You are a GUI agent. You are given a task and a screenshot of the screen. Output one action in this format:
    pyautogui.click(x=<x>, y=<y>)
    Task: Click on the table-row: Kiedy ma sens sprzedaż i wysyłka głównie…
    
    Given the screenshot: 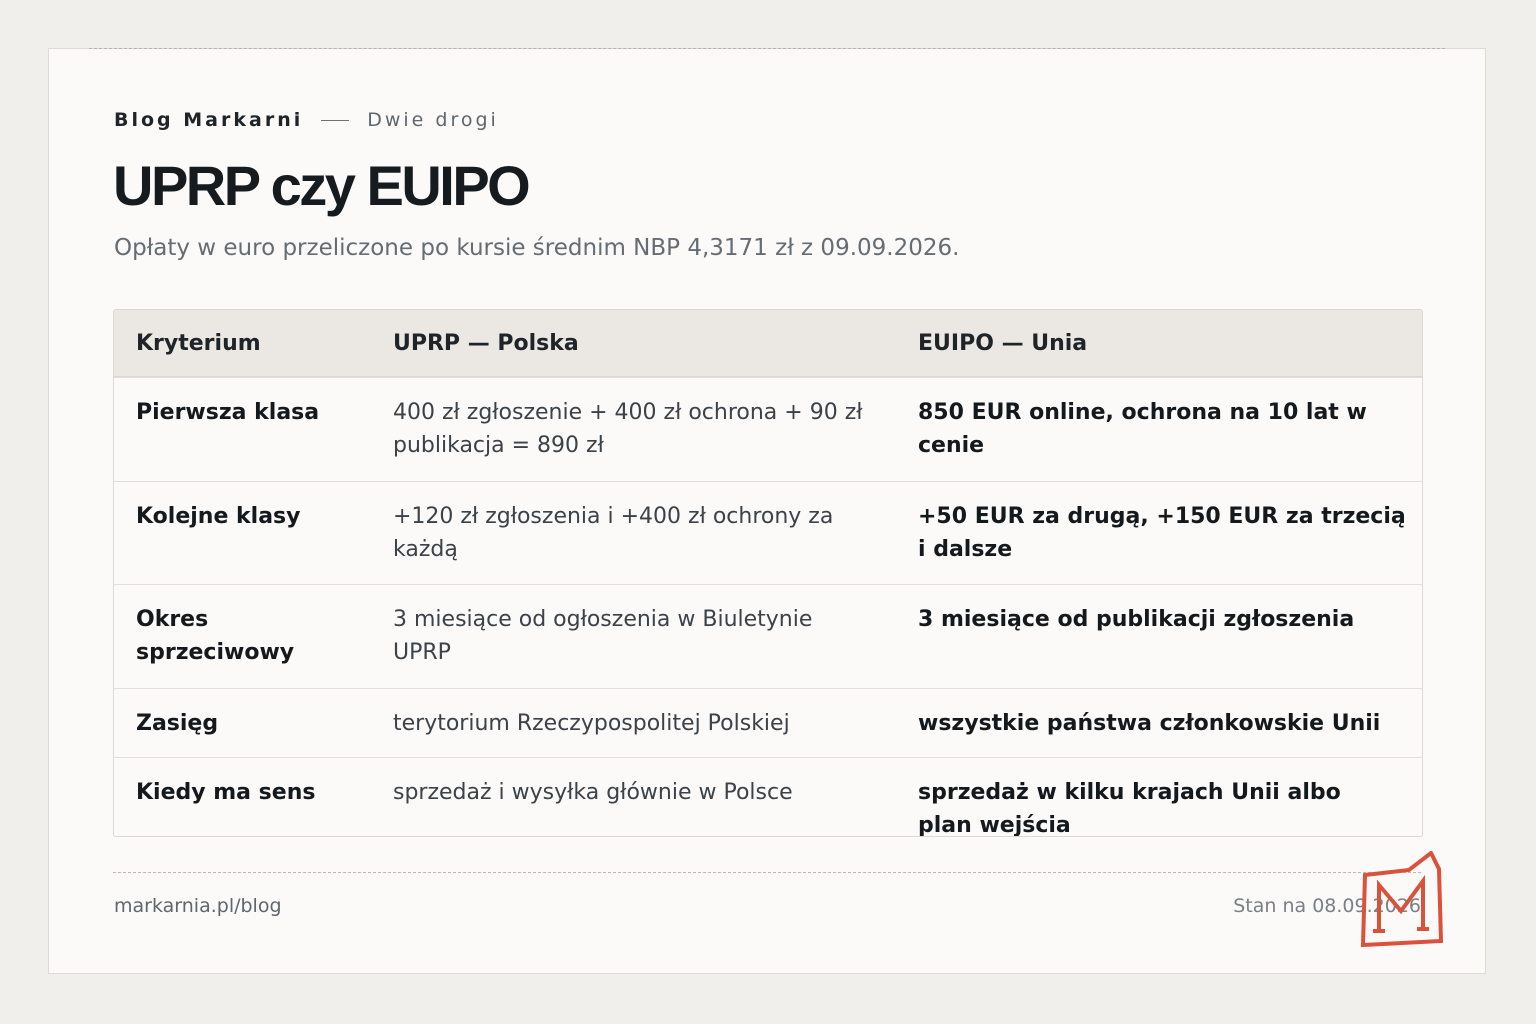 What is the action you would take?
    pyautogui.click(x=768, y=797)
    